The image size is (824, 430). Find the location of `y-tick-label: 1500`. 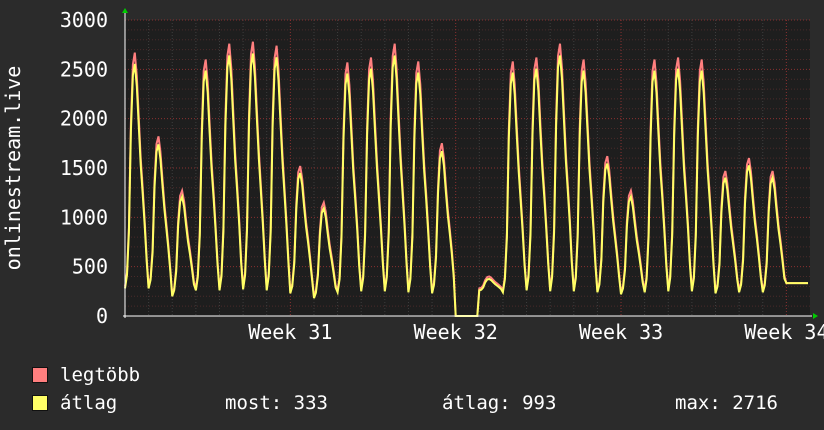

y-tick-label: 1500 is located at coordinates (84, 168).